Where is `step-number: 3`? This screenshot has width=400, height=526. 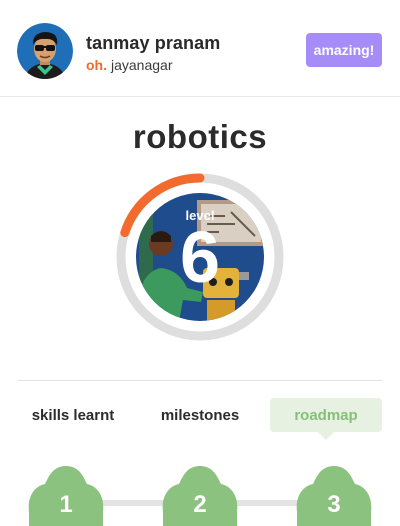 step-number: 3 is located at coordinates (334, 504).